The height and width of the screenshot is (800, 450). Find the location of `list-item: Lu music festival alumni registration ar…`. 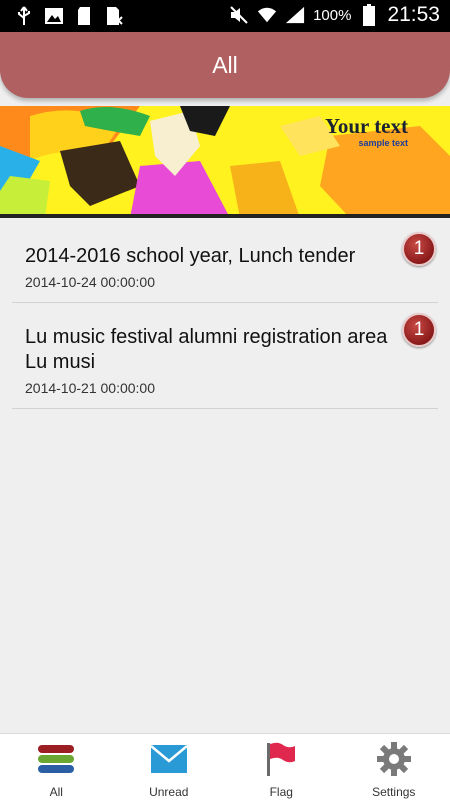

list-item: Lu music festival alumni registration ar… is located at coordinates (225, 356).